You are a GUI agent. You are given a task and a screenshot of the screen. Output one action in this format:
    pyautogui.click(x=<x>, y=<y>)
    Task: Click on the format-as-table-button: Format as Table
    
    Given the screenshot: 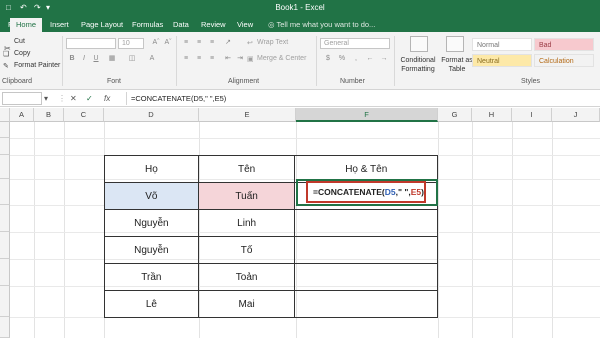 What is the action you would take?
    pyautogui.click(x=457, y=65)
    